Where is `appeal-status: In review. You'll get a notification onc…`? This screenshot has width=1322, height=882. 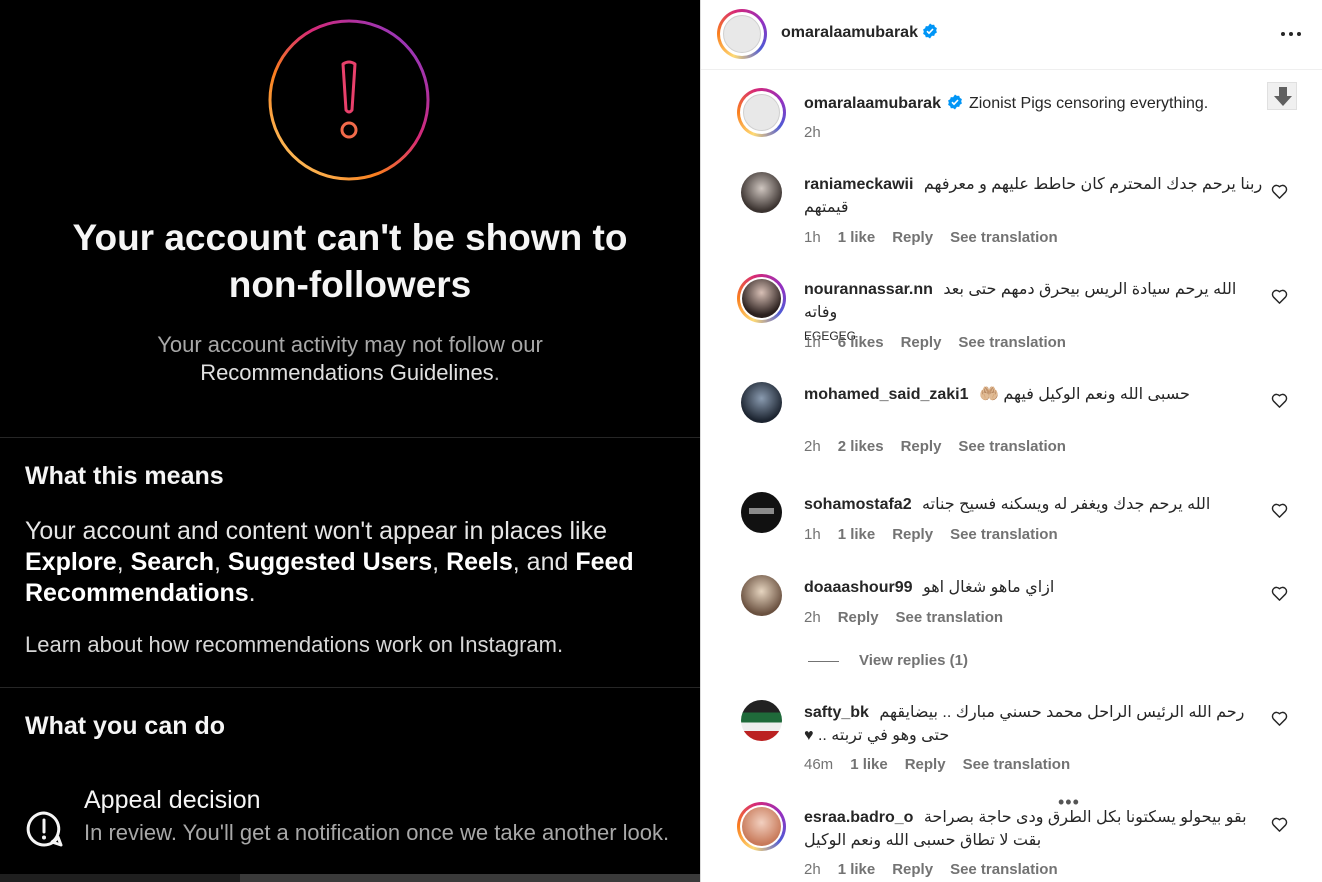
appeal-status: In review. You'll get a notification onc… is located at coordinates (377, 832).